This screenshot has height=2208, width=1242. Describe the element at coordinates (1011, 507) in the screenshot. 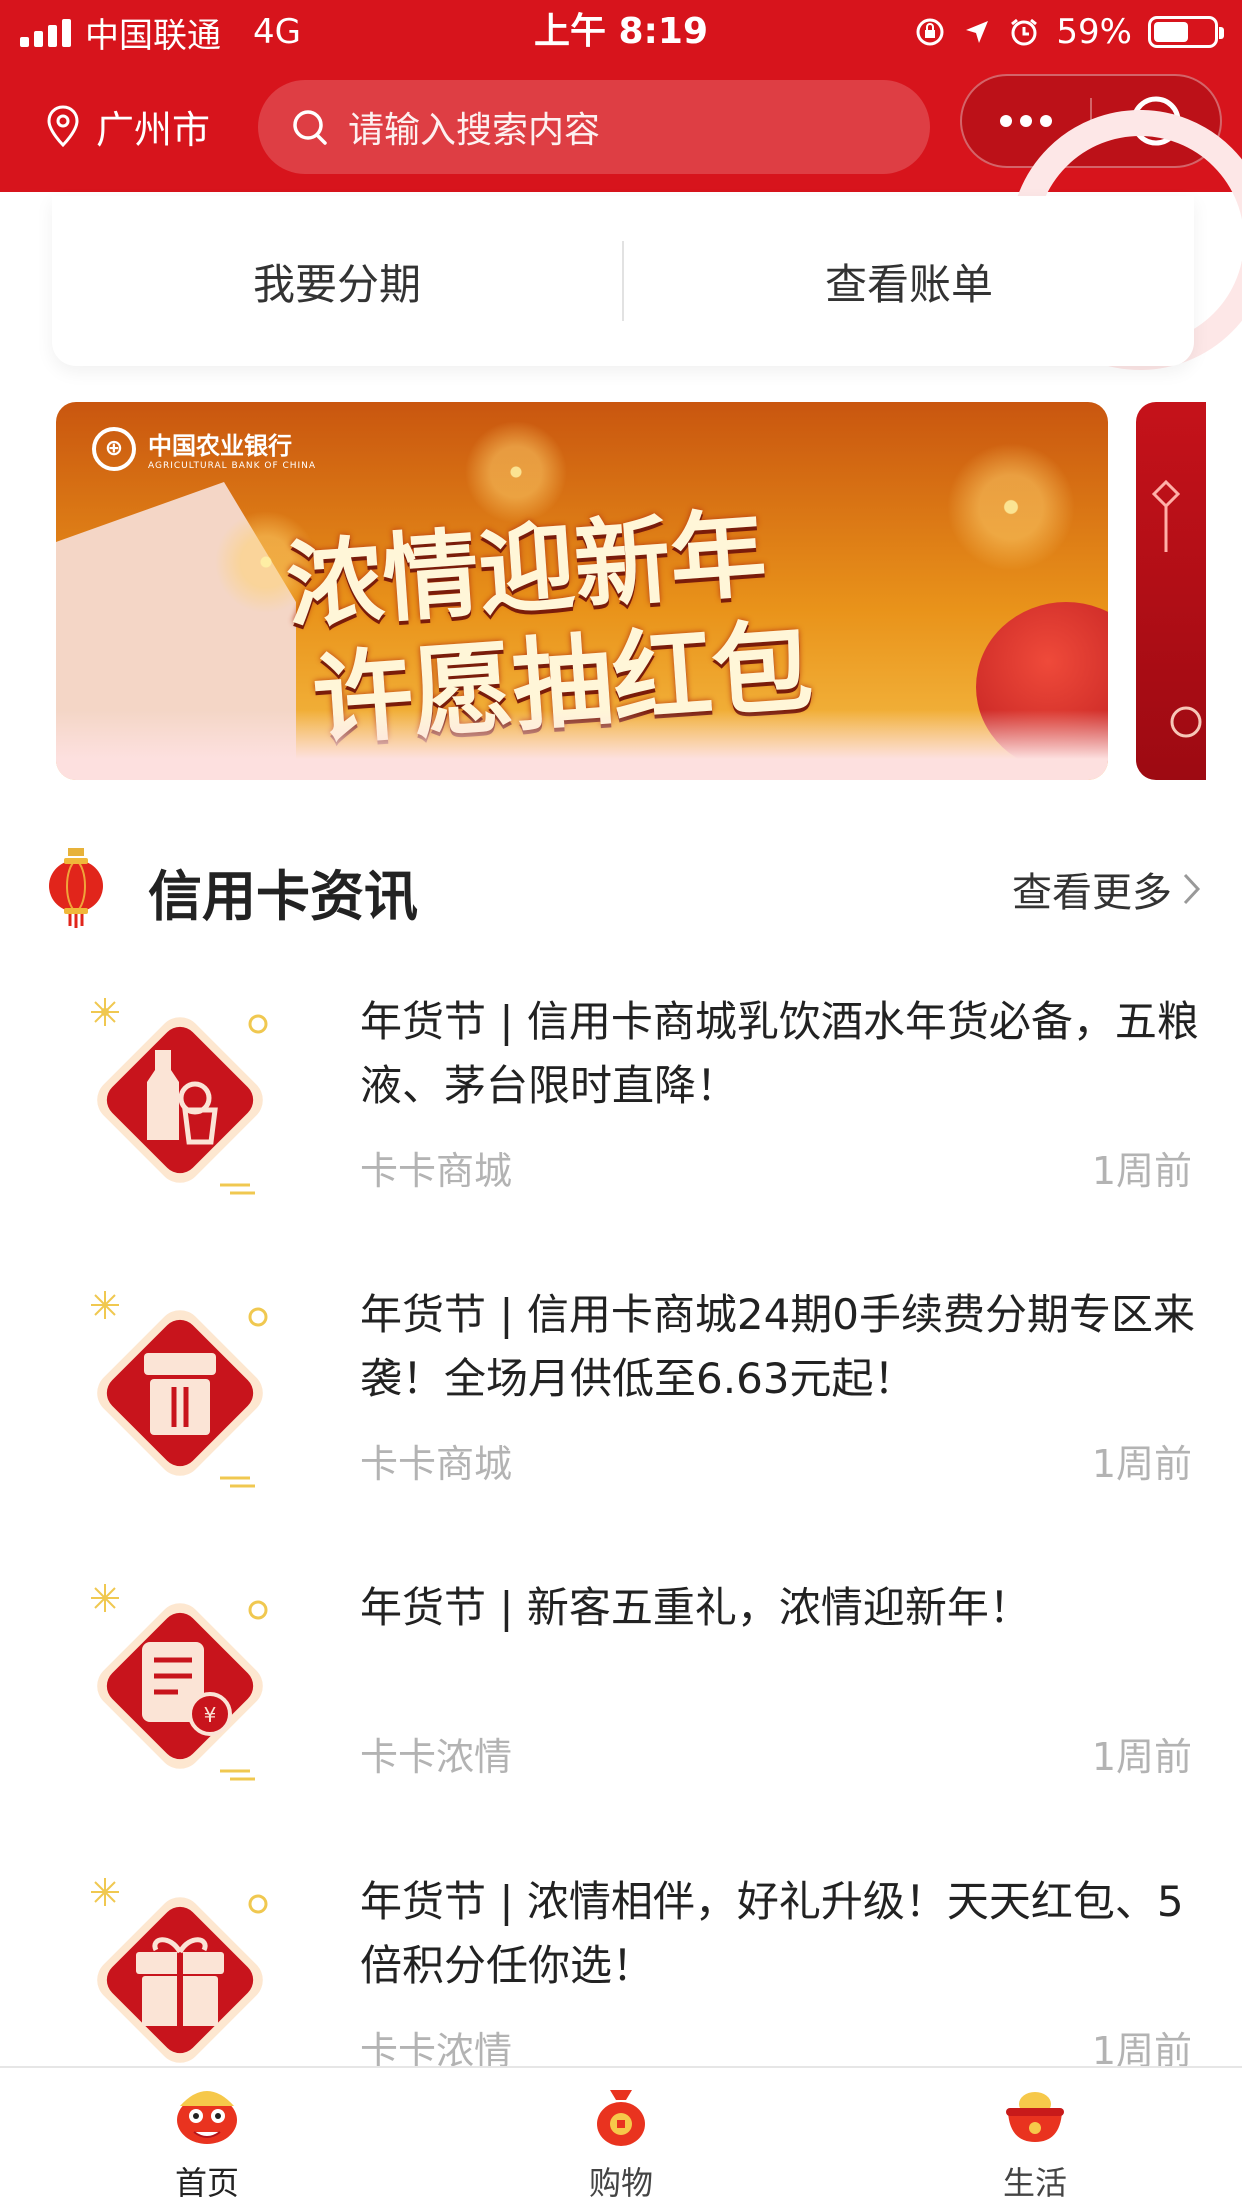

I see `firework-decoration` at that location.